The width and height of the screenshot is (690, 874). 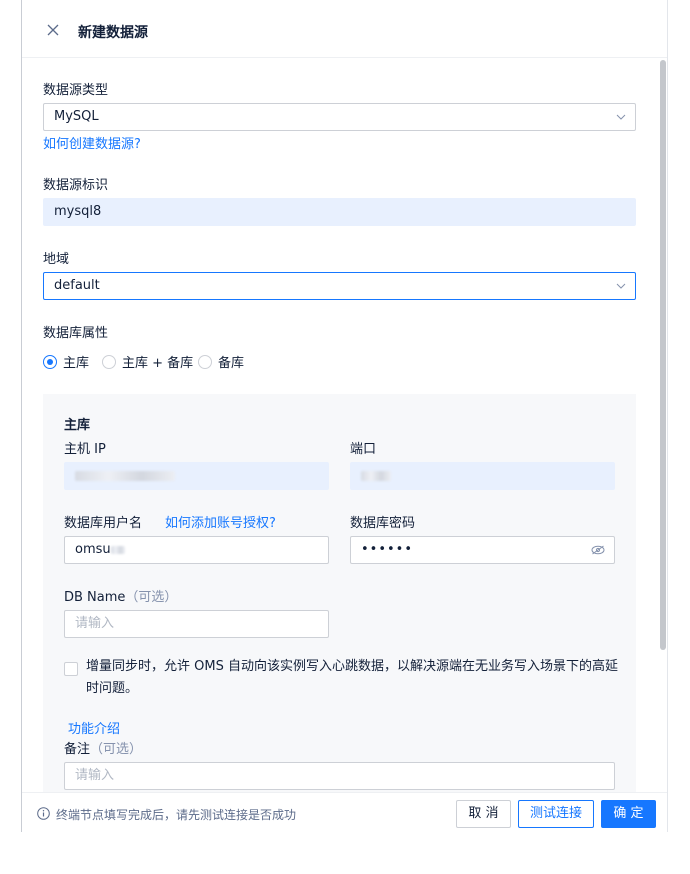 I want to click on cancel-button: 取 消, so click(x=483, y=814).